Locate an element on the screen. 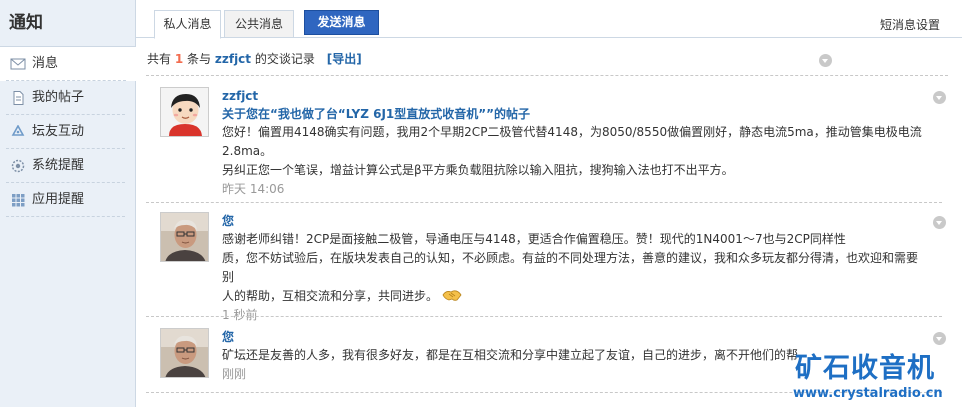 This screenshot has height=407, width=962. sidebar-item-system: 系统提醒 is located at coordinates (67, 166).